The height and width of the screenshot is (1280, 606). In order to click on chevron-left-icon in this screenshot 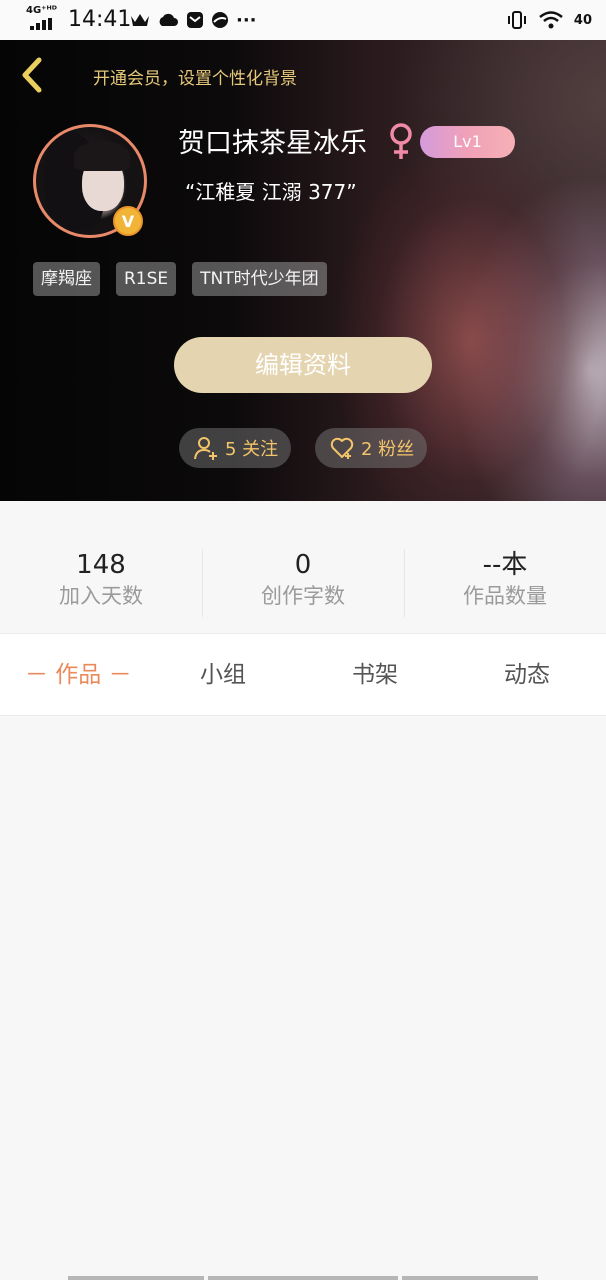, I will do `click(32, 75)`.